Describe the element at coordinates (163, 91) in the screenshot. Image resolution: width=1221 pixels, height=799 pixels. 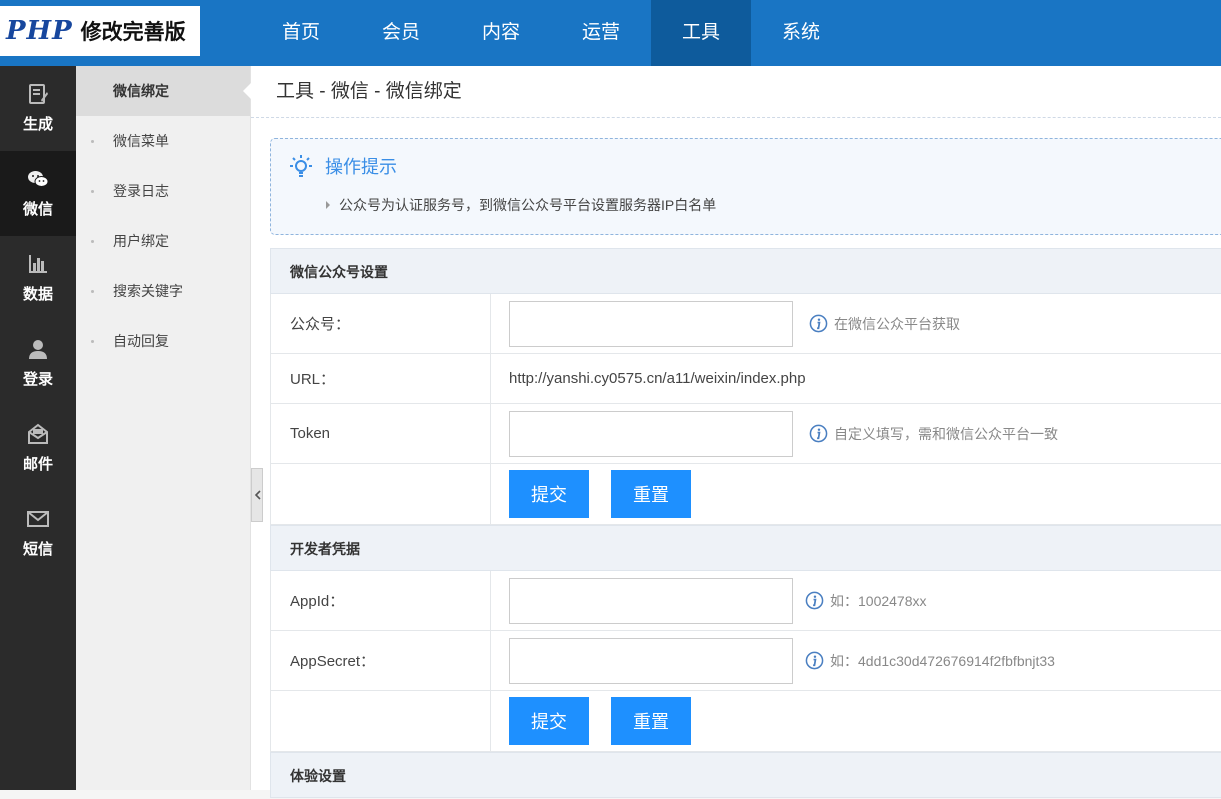
I see `submenu-item-wechat-bind: 微信绑定` at that location.